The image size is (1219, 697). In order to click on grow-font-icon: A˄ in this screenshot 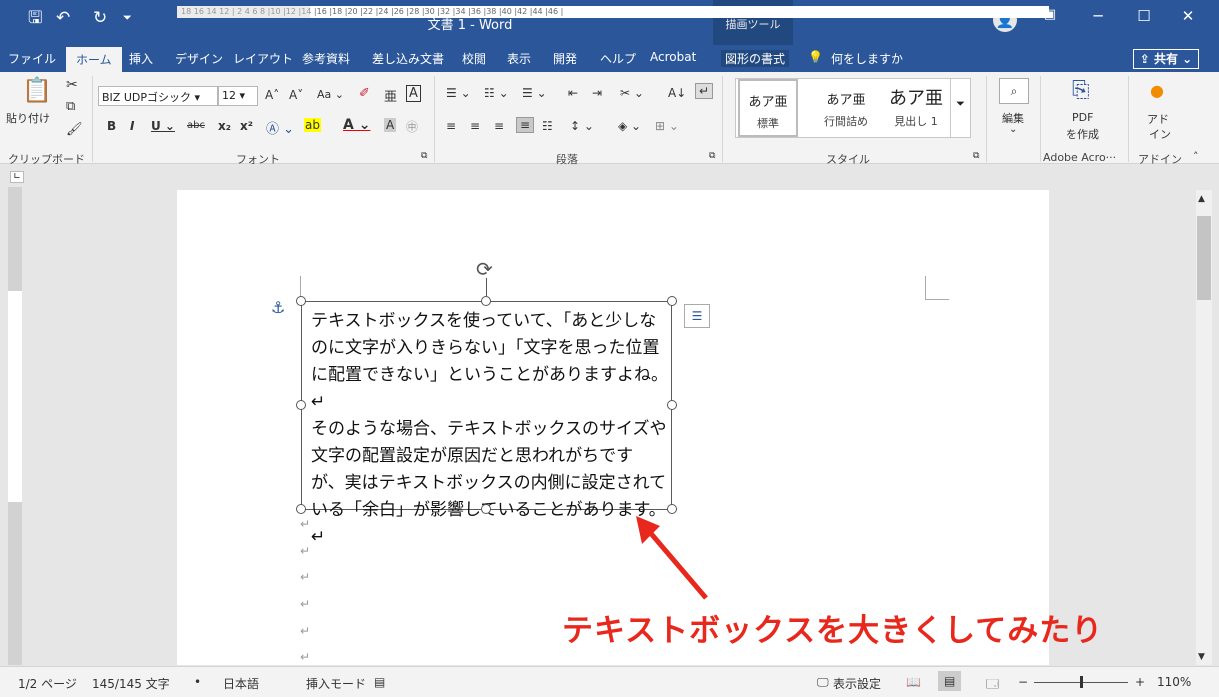, I will do `click(272, 95)`.